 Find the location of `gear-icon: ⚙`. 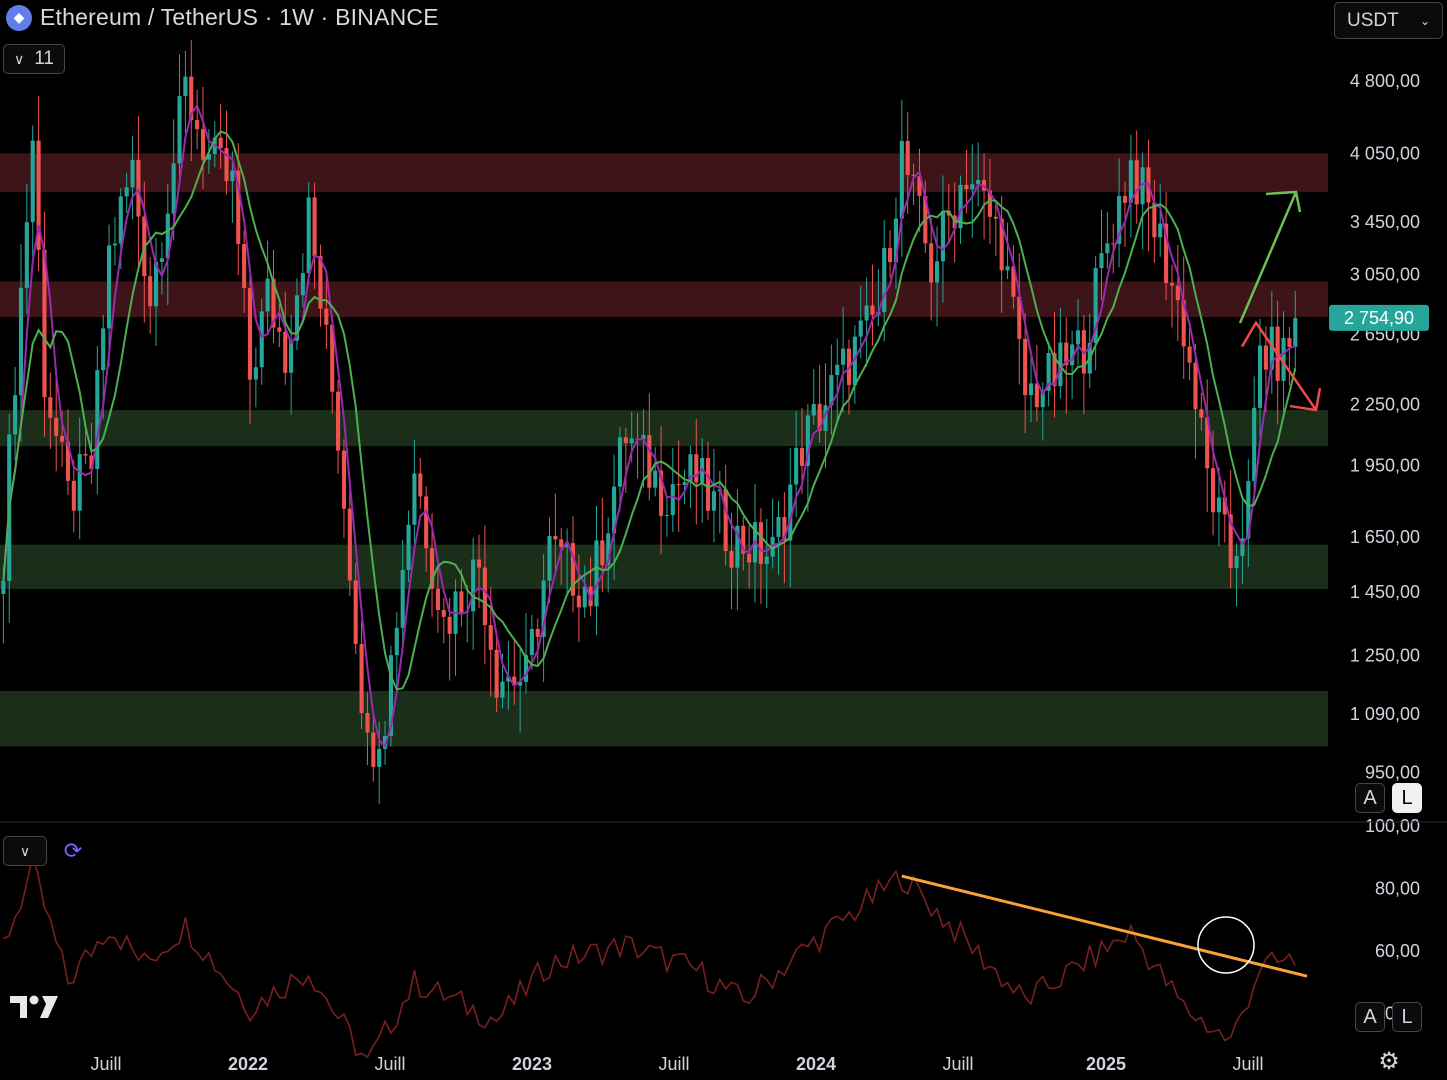

gear-icon: ⚙ is located at coordinates (1389, 1062).